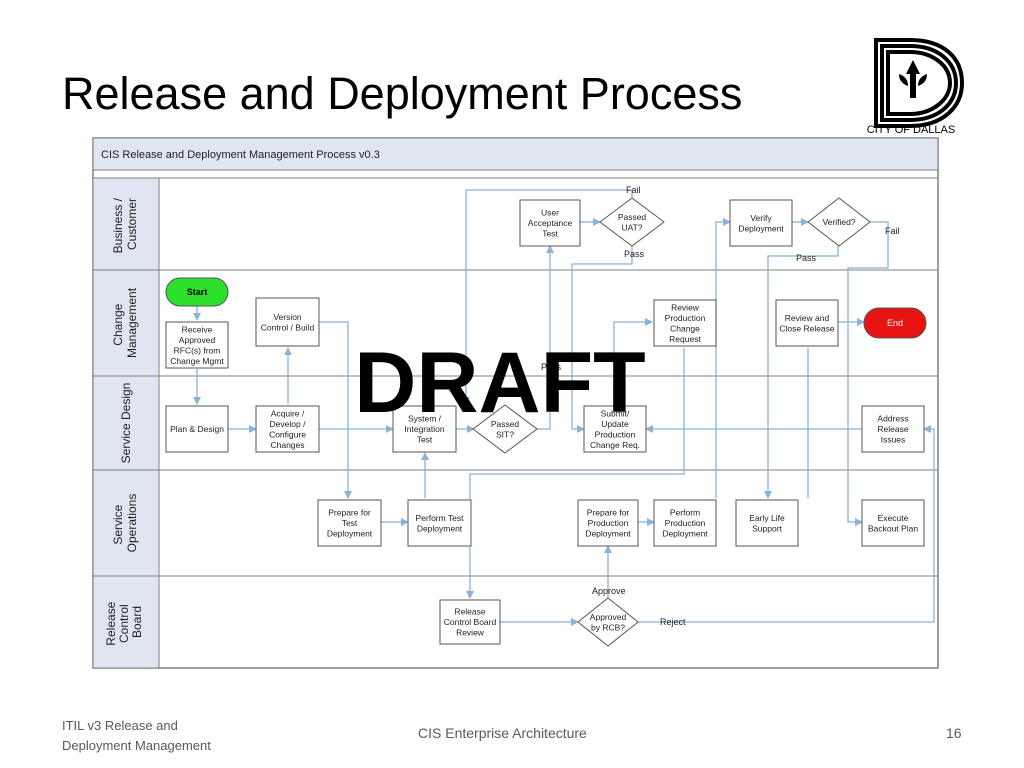  What do you see at coordinates (893, 518) in the screenshot?
I see `node-label-execute-backout: Execute` at bounding box center [893, 518].